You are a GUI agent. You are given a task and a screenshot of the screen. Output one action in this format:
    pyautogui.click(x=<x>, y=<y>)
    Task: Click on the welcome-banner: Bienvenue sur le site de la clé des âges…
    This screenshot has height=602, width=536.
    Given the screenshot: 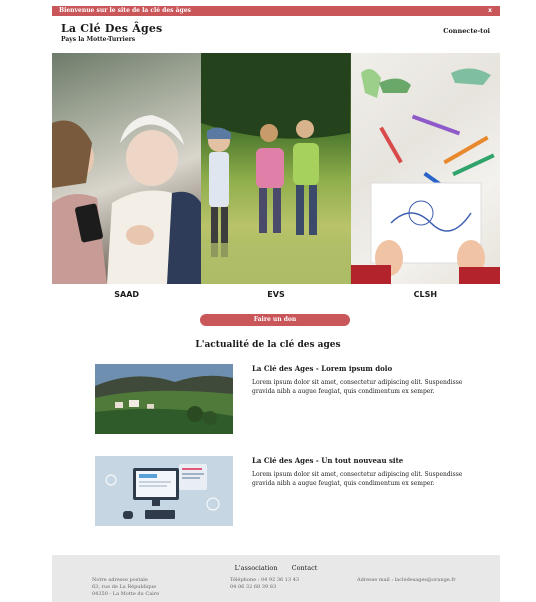 What is the action you would take?
    pyautogui.click(x=276, y=11)
    